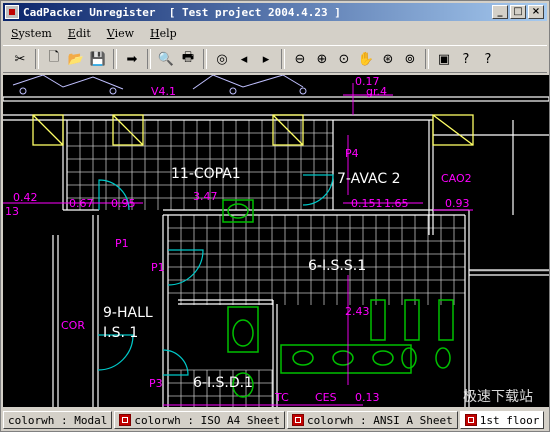 This screenshot has width=550, height=432. I want to click on room-hall: 9-HALL, so click(128, 313).